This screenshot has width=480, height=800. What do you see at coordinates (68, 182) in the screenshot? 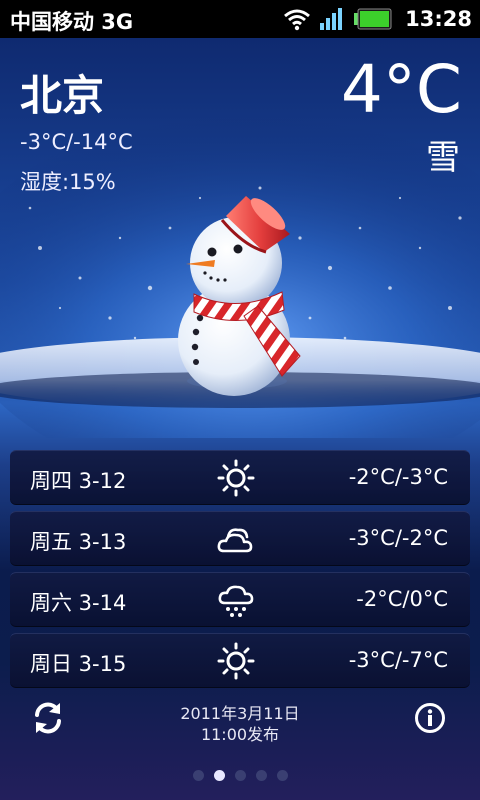
I see `humidity-label: 湿度:15%` at bounding box center [68, 182].